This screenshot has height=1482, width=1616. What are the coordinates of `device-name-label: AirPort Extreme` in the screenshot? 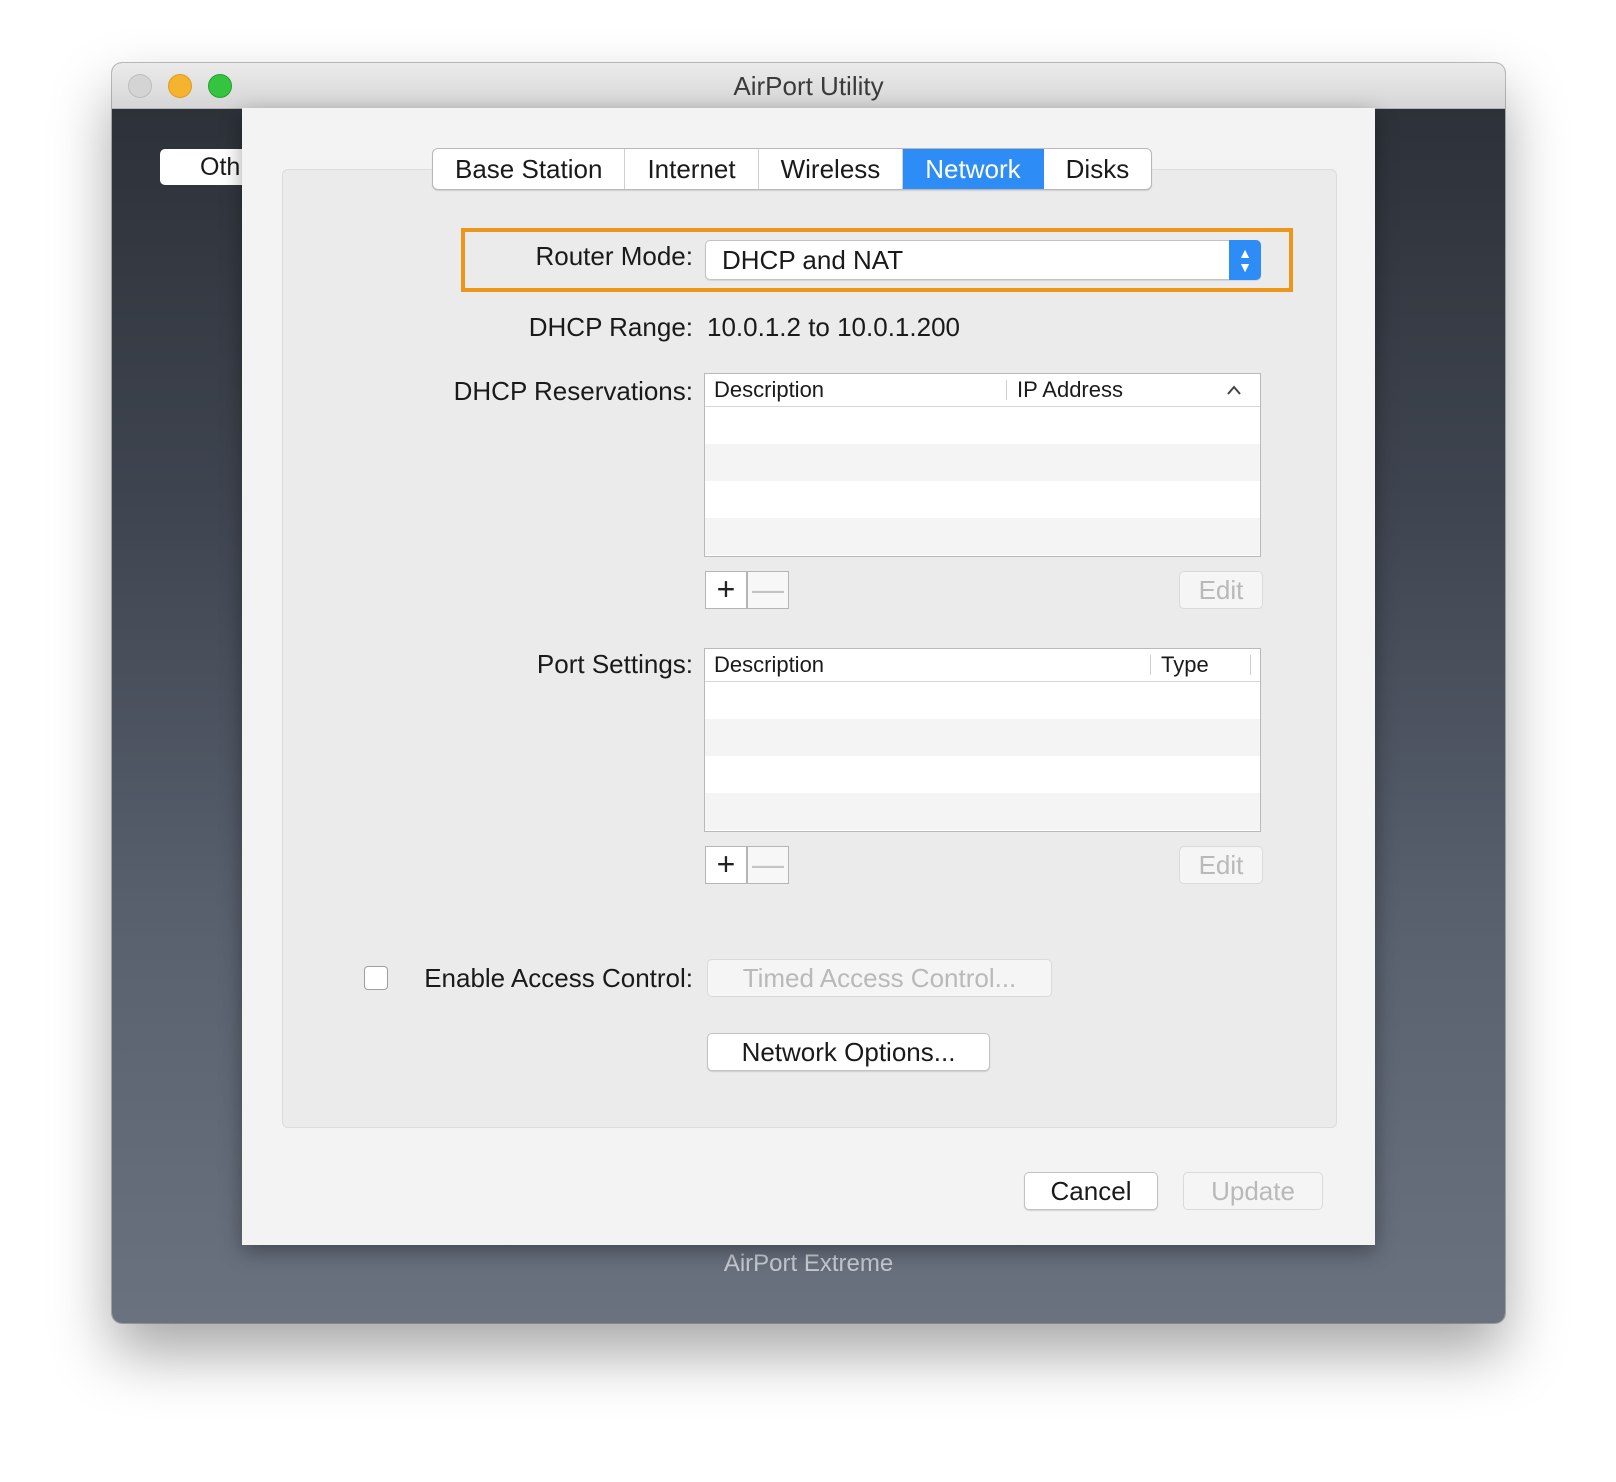 It's located at (808, 1263).